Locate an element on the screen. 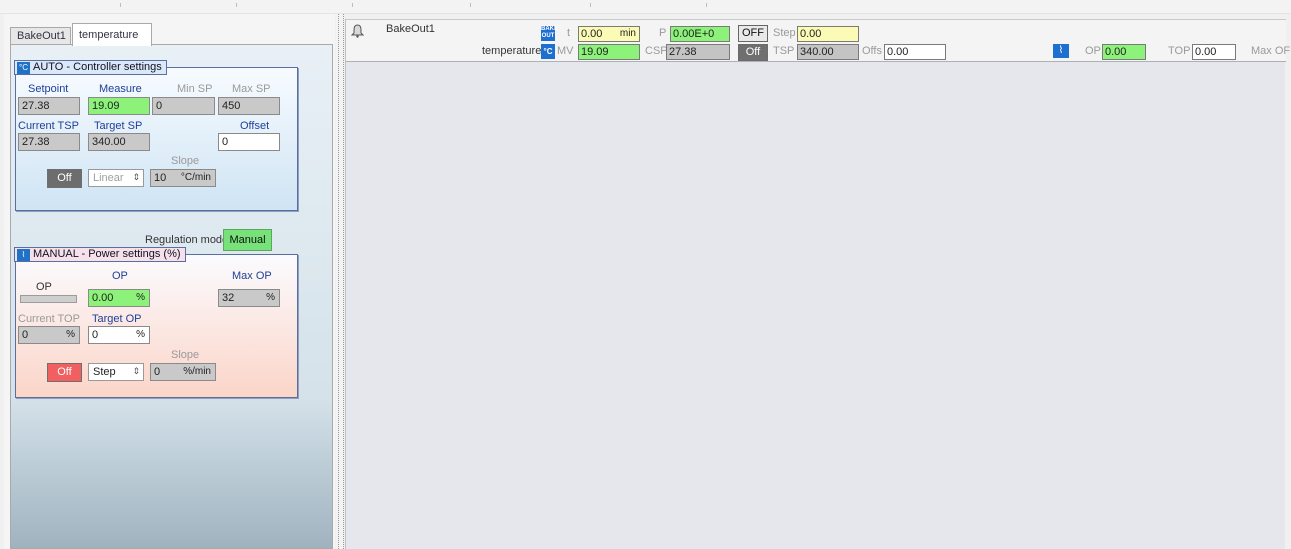 This screenshot has height=549, width=1291. regulation-mode-button: Manual is located at coordinates (247, 240).